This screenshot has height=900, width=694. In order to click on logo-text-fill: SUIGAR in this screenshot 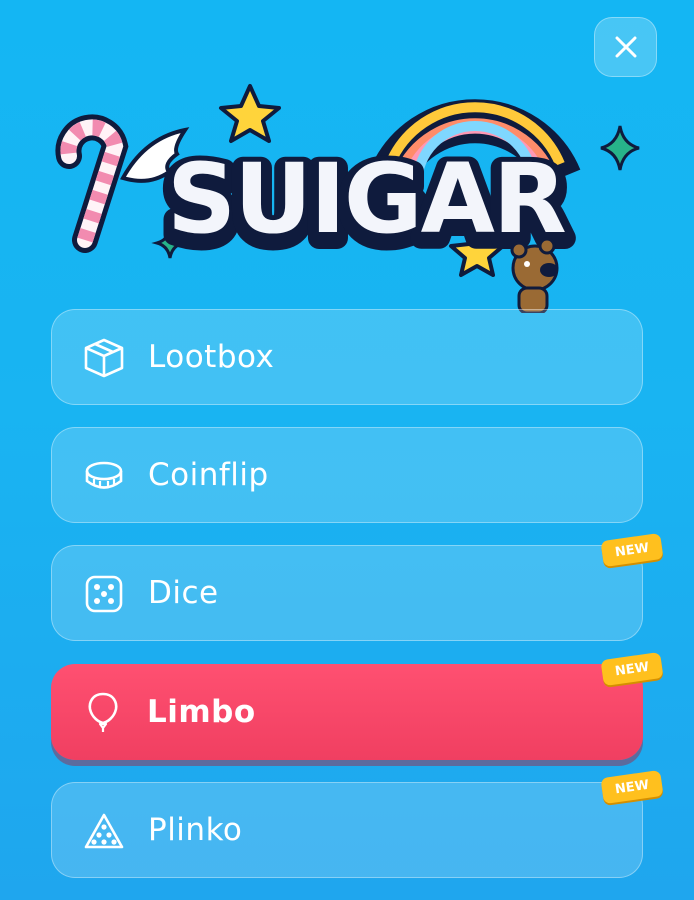, I will do `click(366, 199)`.